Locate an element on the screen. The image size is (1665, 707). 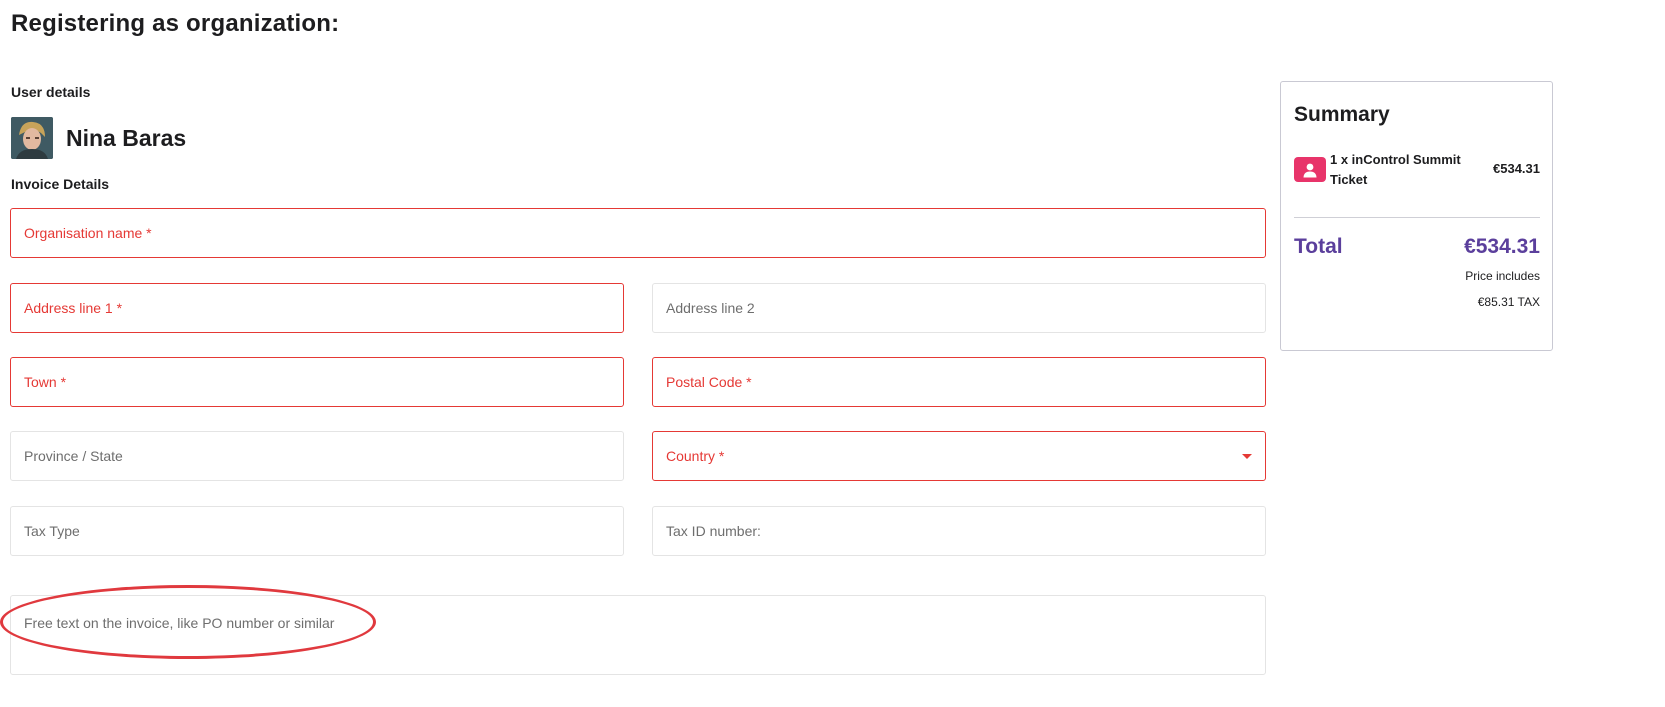
tax-type-placeholder: Tax Type is located at coordinates (52, 531).